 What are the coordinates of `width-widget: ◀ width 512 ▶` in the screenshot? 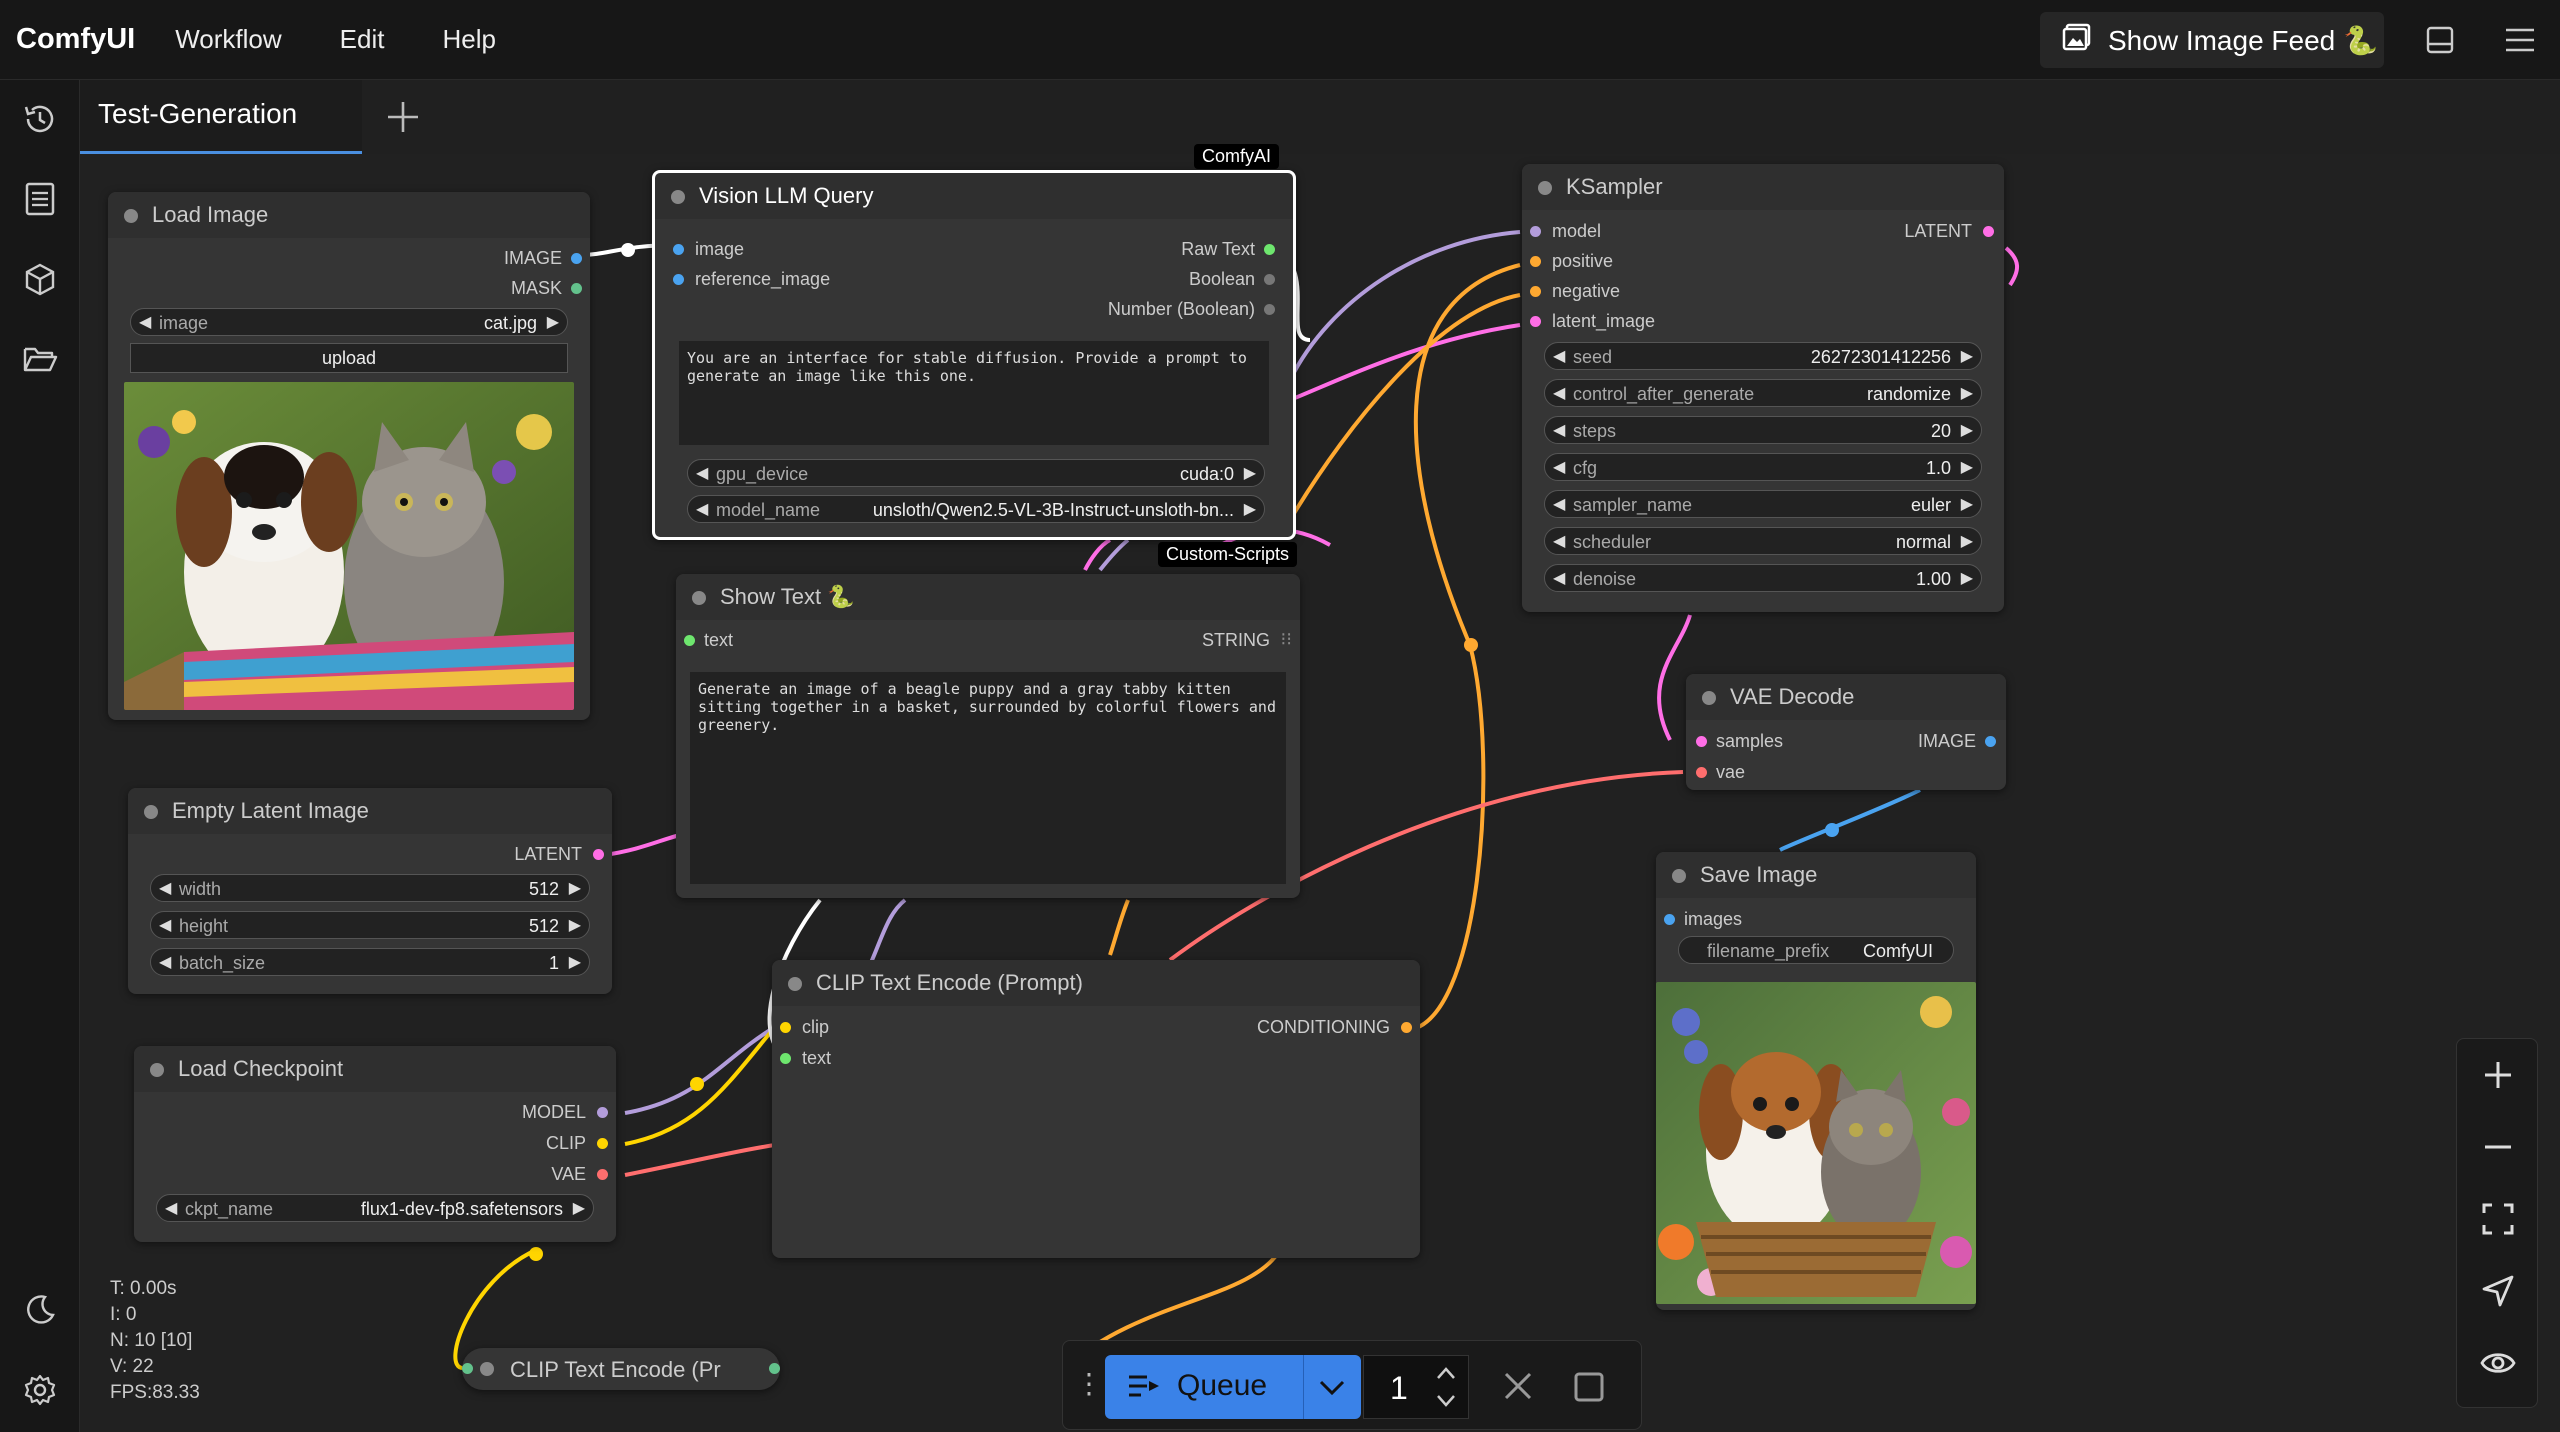 It's located at (370, 888).